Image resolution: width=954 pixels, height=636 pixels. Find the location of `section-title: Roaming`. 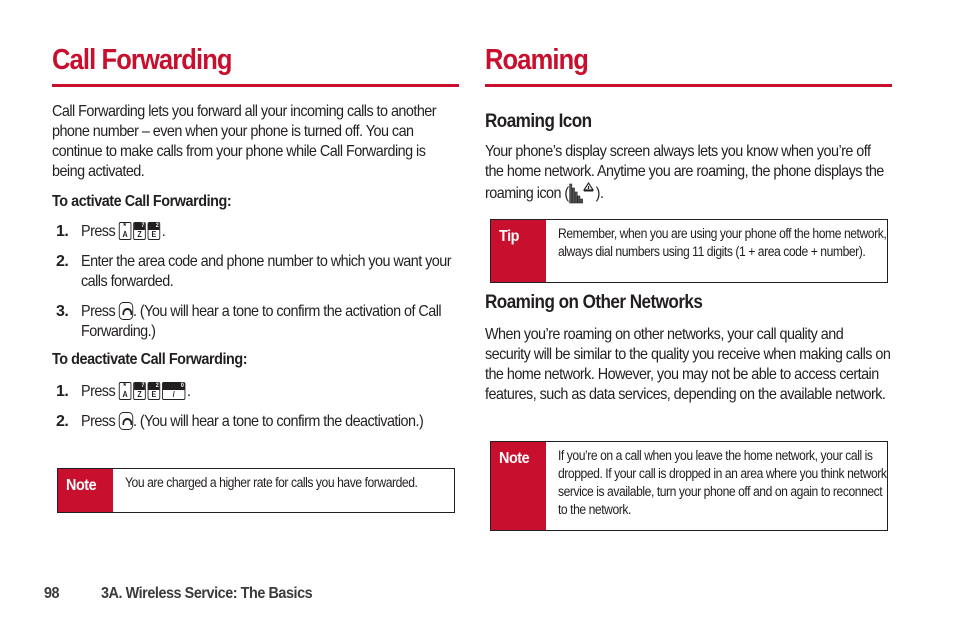

section-title: Roaming is located at coordinates (537, 60).